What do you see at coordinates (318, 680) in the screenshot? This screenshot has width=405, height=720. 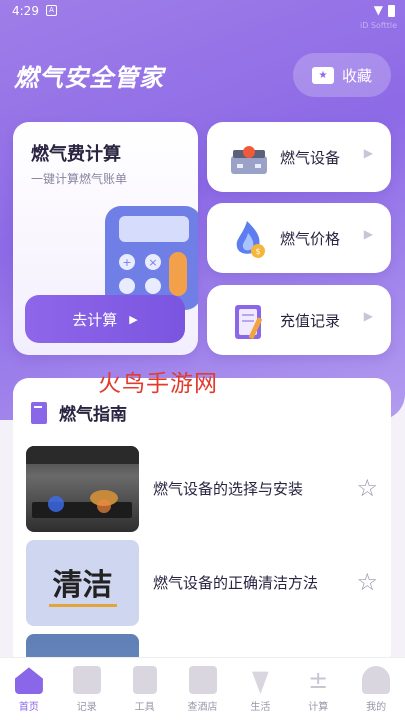 I see `calculator-icon: ±` at bounding box center [318, 680].